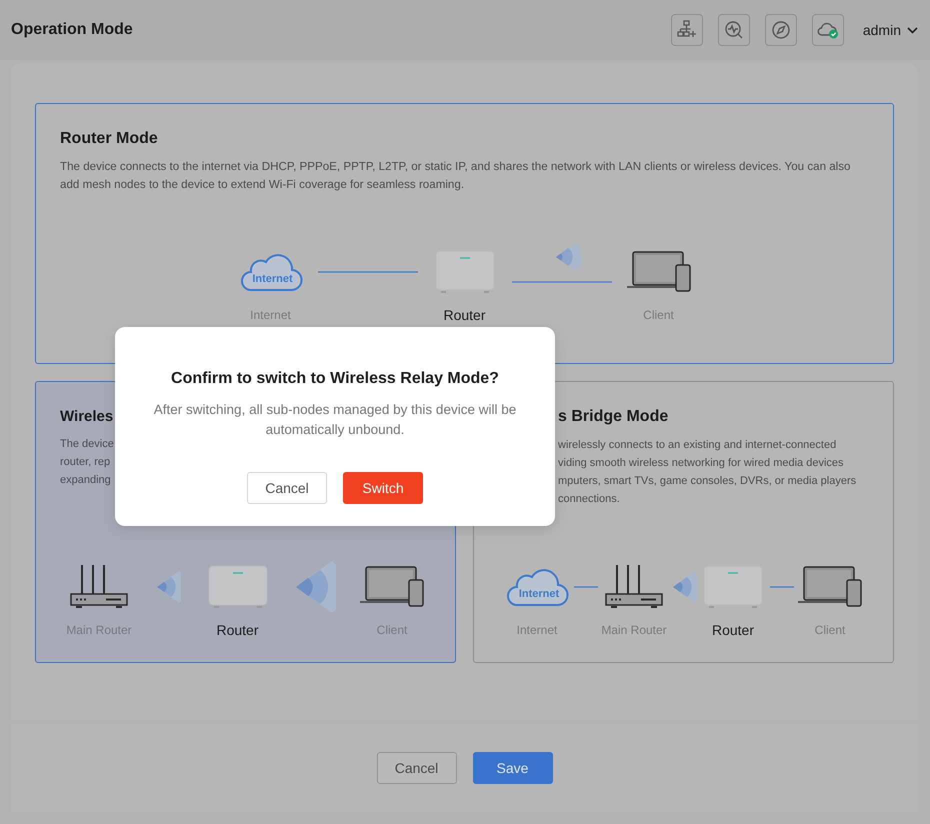  What do you see at coordinates (85, 462) in the screenshot?
I see `mode-description-line: router, rep` at bounding box center [85, 462].